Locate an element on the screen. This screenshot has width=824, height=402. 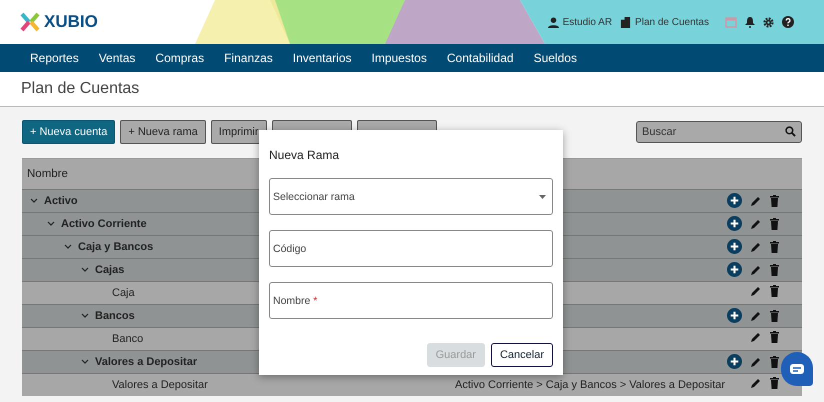
account-name: Caja is located at coordinates (123, 293).